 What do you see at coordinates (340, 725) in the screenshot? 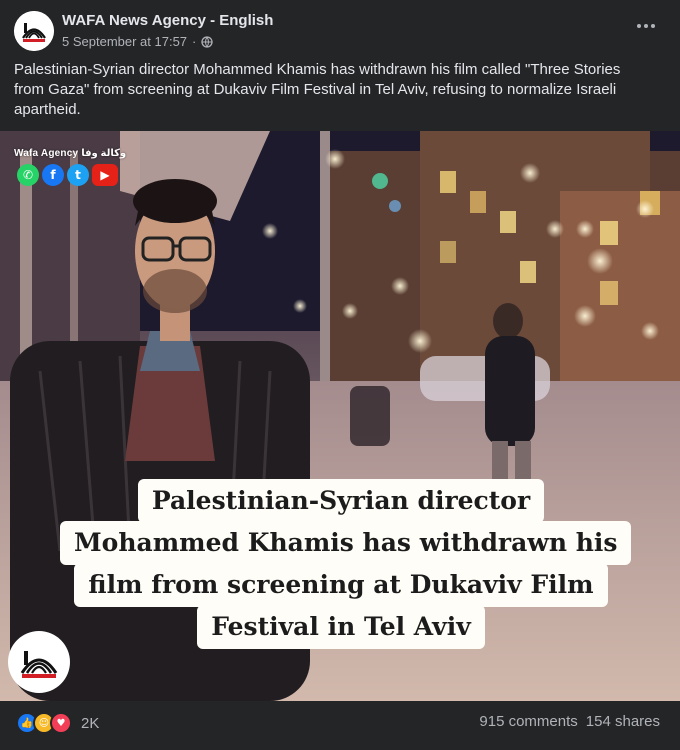
I see `post-footer: 👍 ☺ ♥ 2K 915 comments 154 shares` at bounding box center [340, 725].